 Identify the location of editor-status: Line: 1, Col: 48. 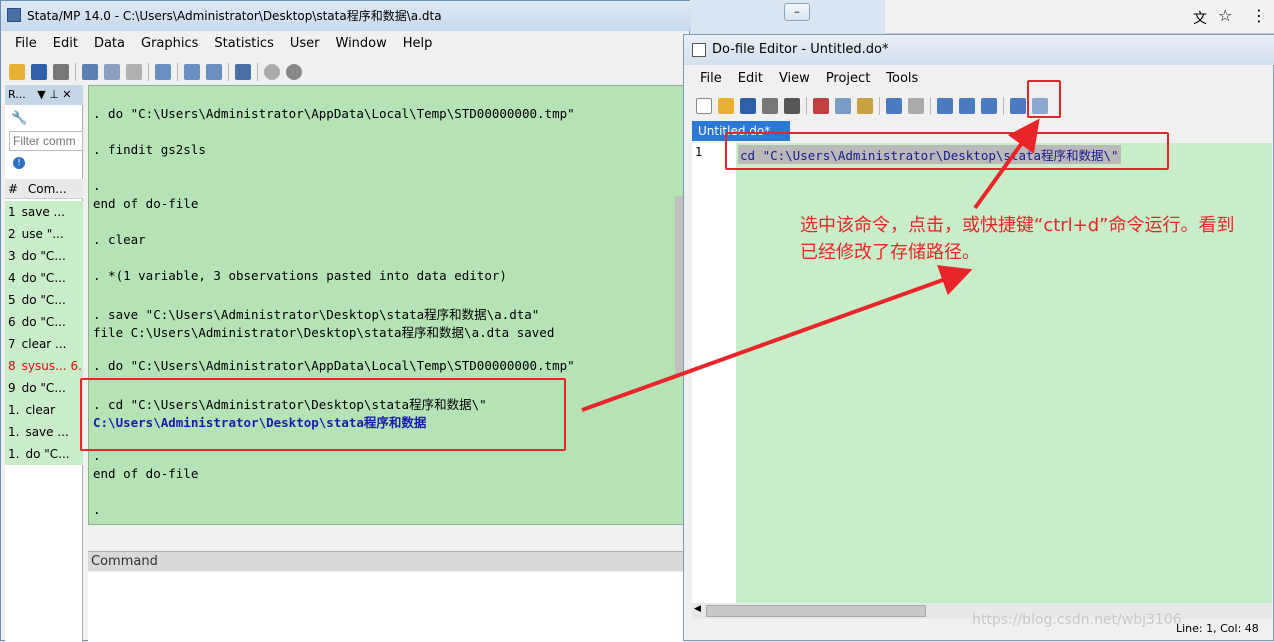
(1217, 628).